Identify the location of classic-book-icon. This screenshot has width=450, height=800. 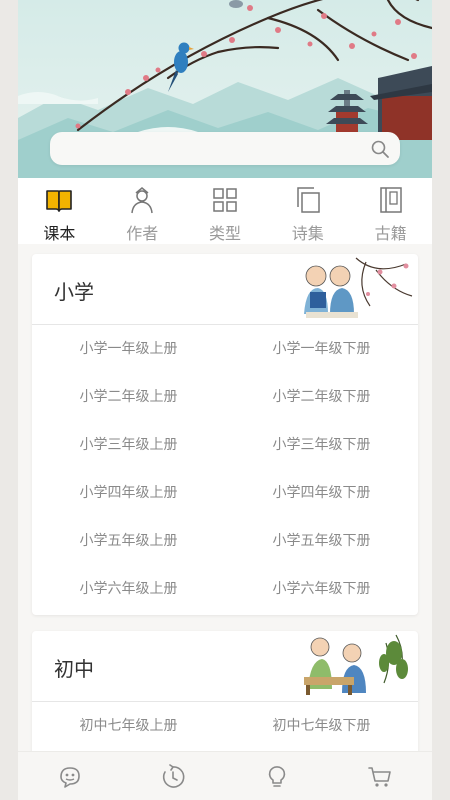
(390, 200).